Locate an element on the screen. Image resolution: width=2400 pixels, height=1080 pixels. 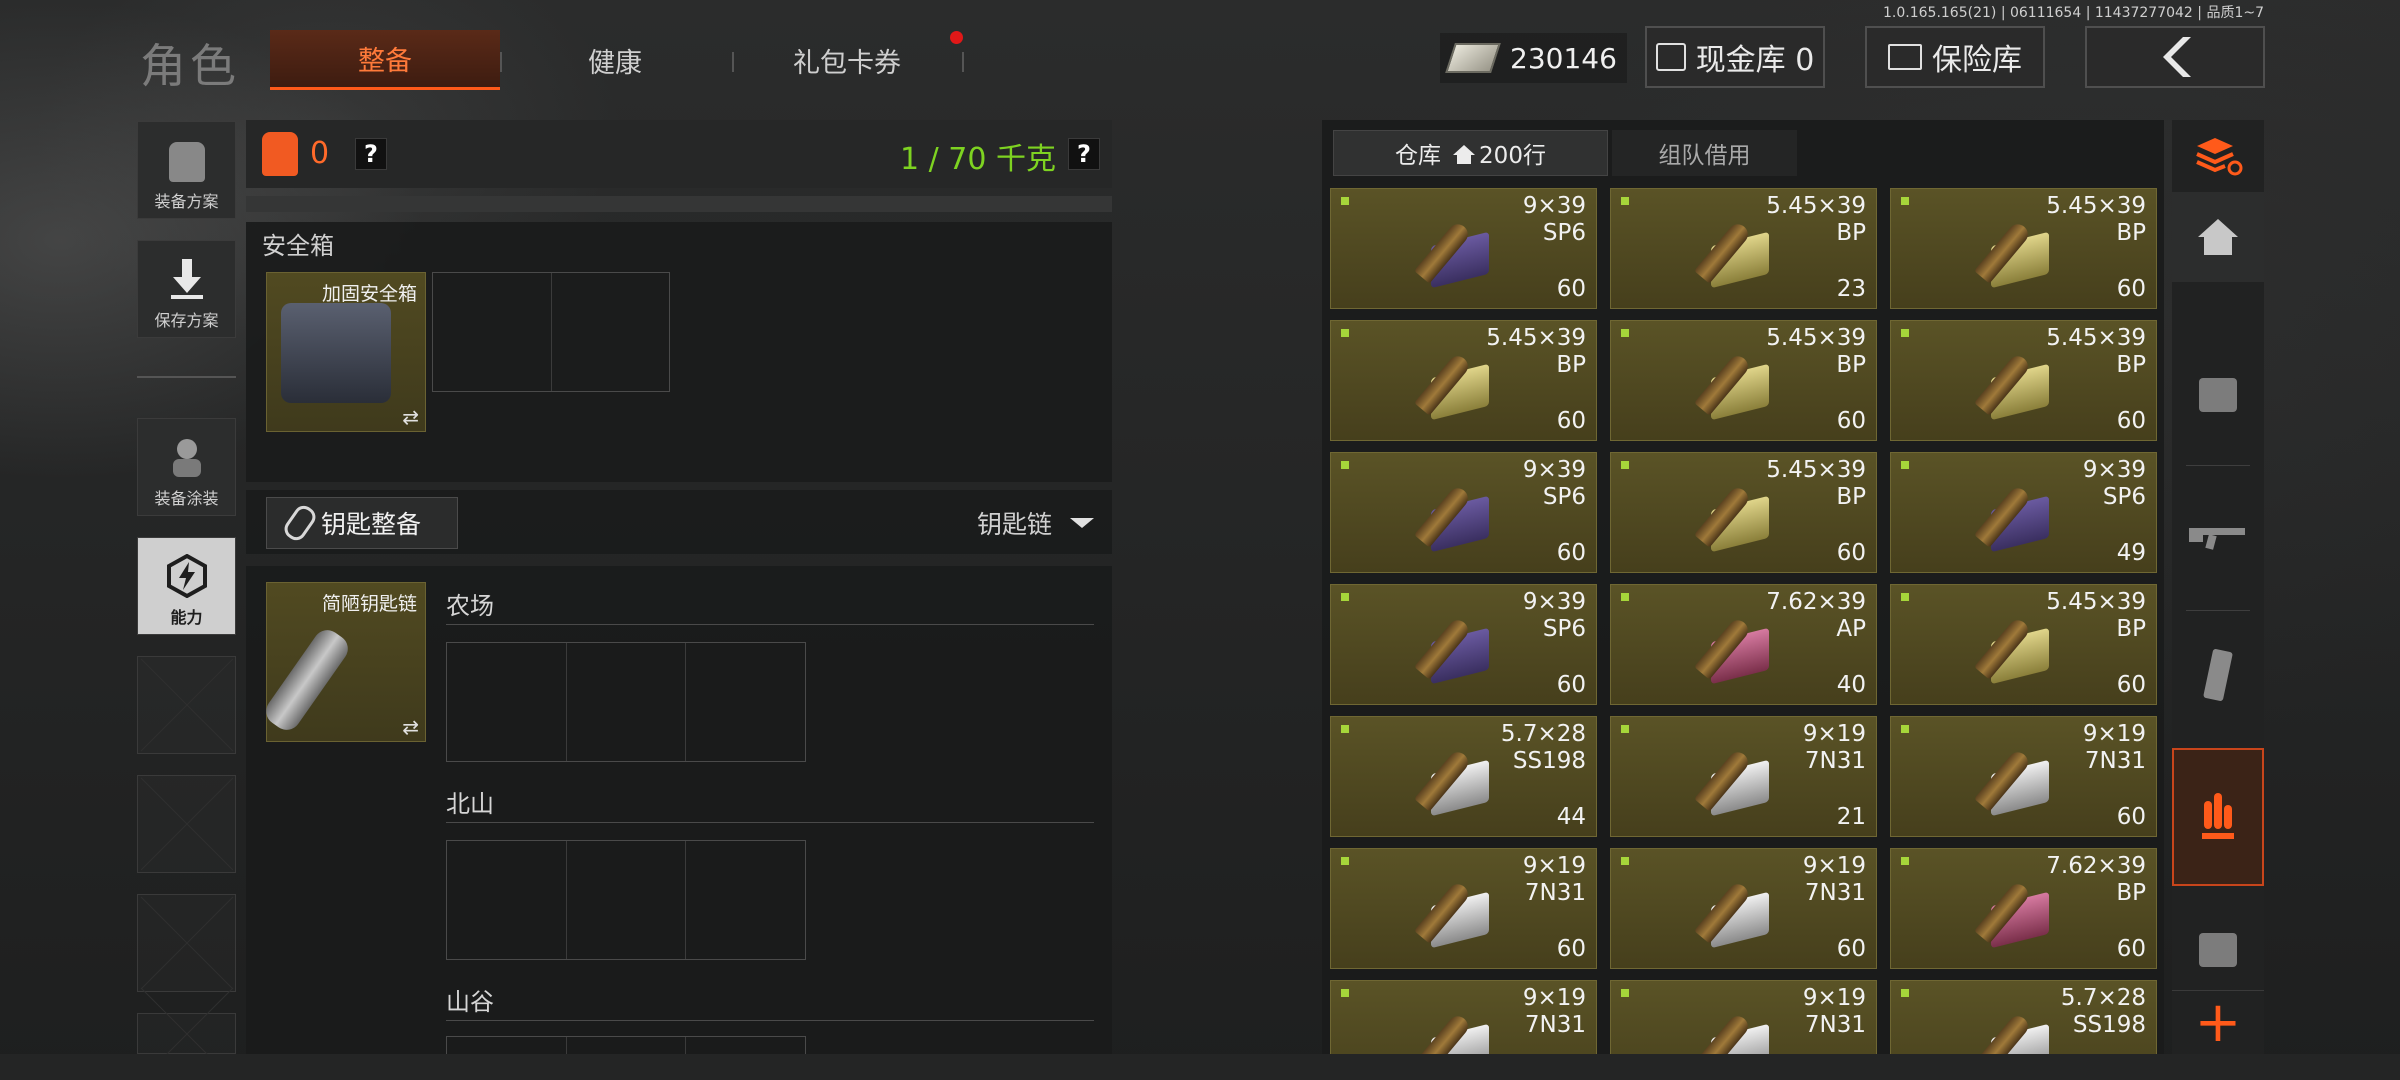
medical-category-button is located at coordinates (2218, 950).